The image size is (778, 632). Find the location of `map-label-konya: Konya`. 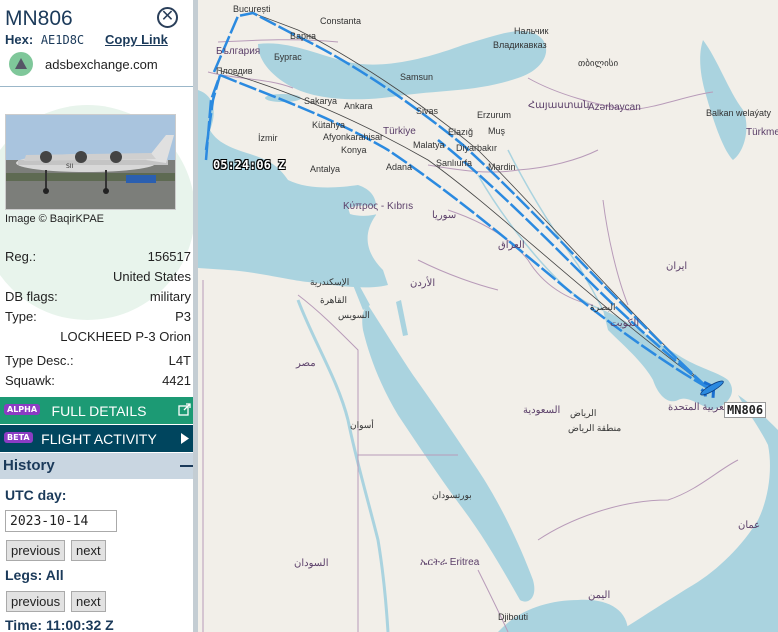

map-label-konya: Konya is located at coordinates (354, 150).